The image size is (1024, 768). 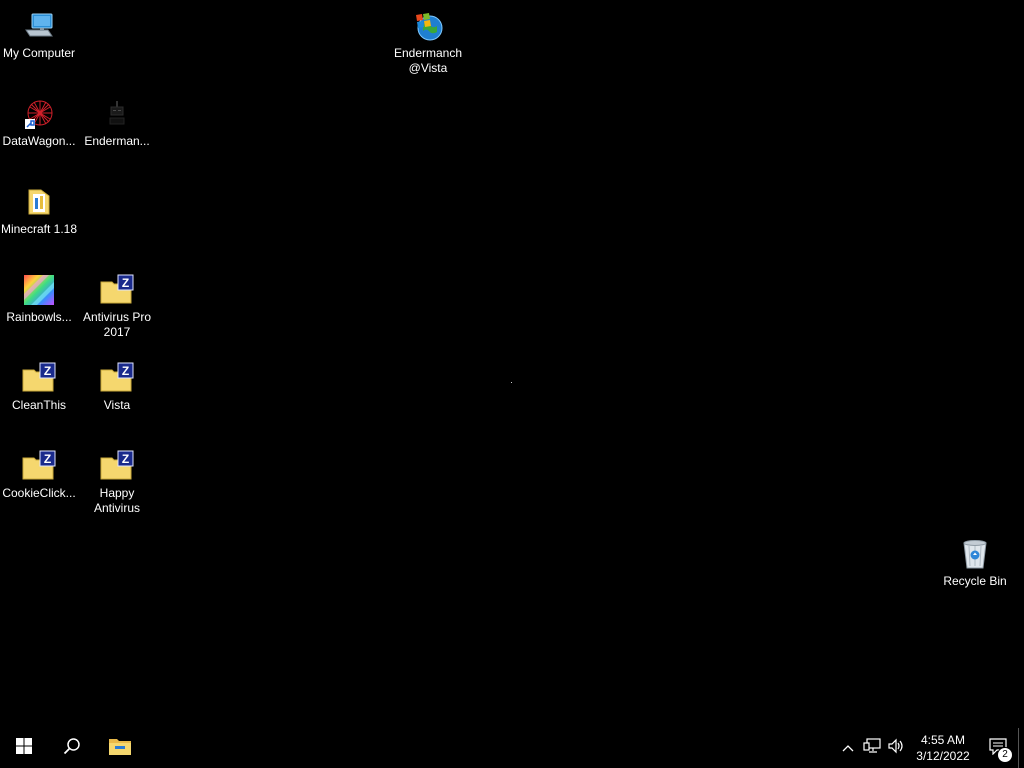 I want to click on clock-date: 3/12/2022, so click(x=943, y=756).